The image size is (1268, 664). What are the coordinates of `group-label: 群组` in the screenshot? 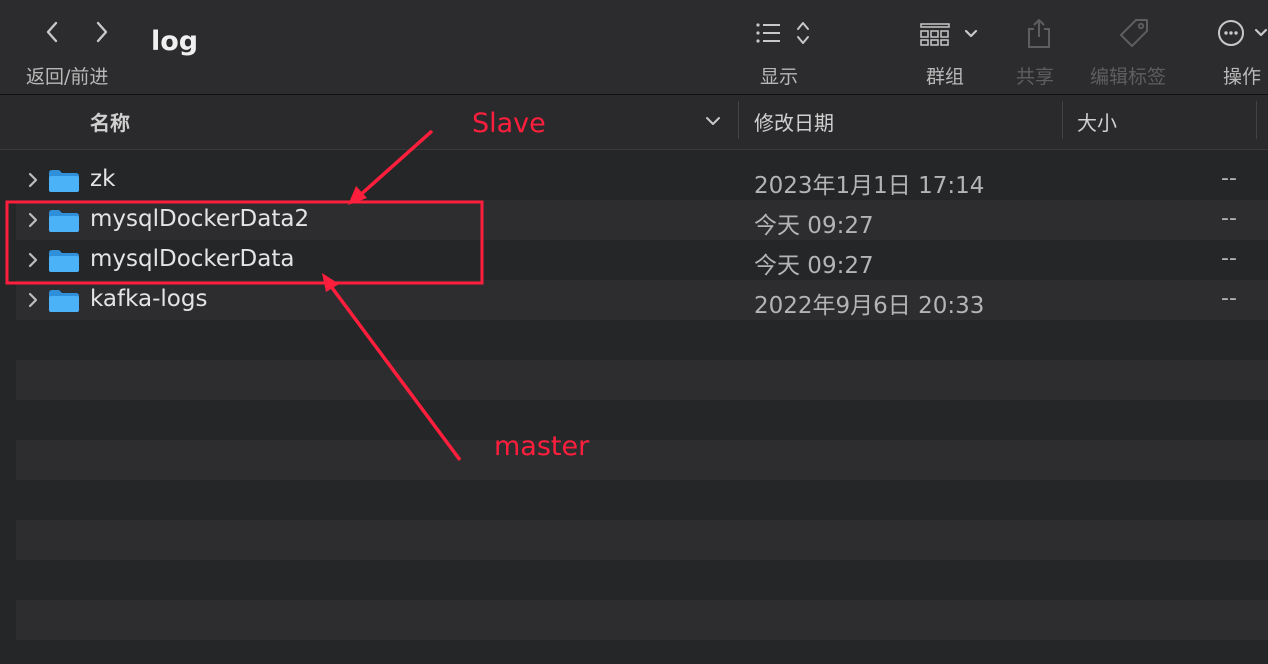 It's located at (945, 77).